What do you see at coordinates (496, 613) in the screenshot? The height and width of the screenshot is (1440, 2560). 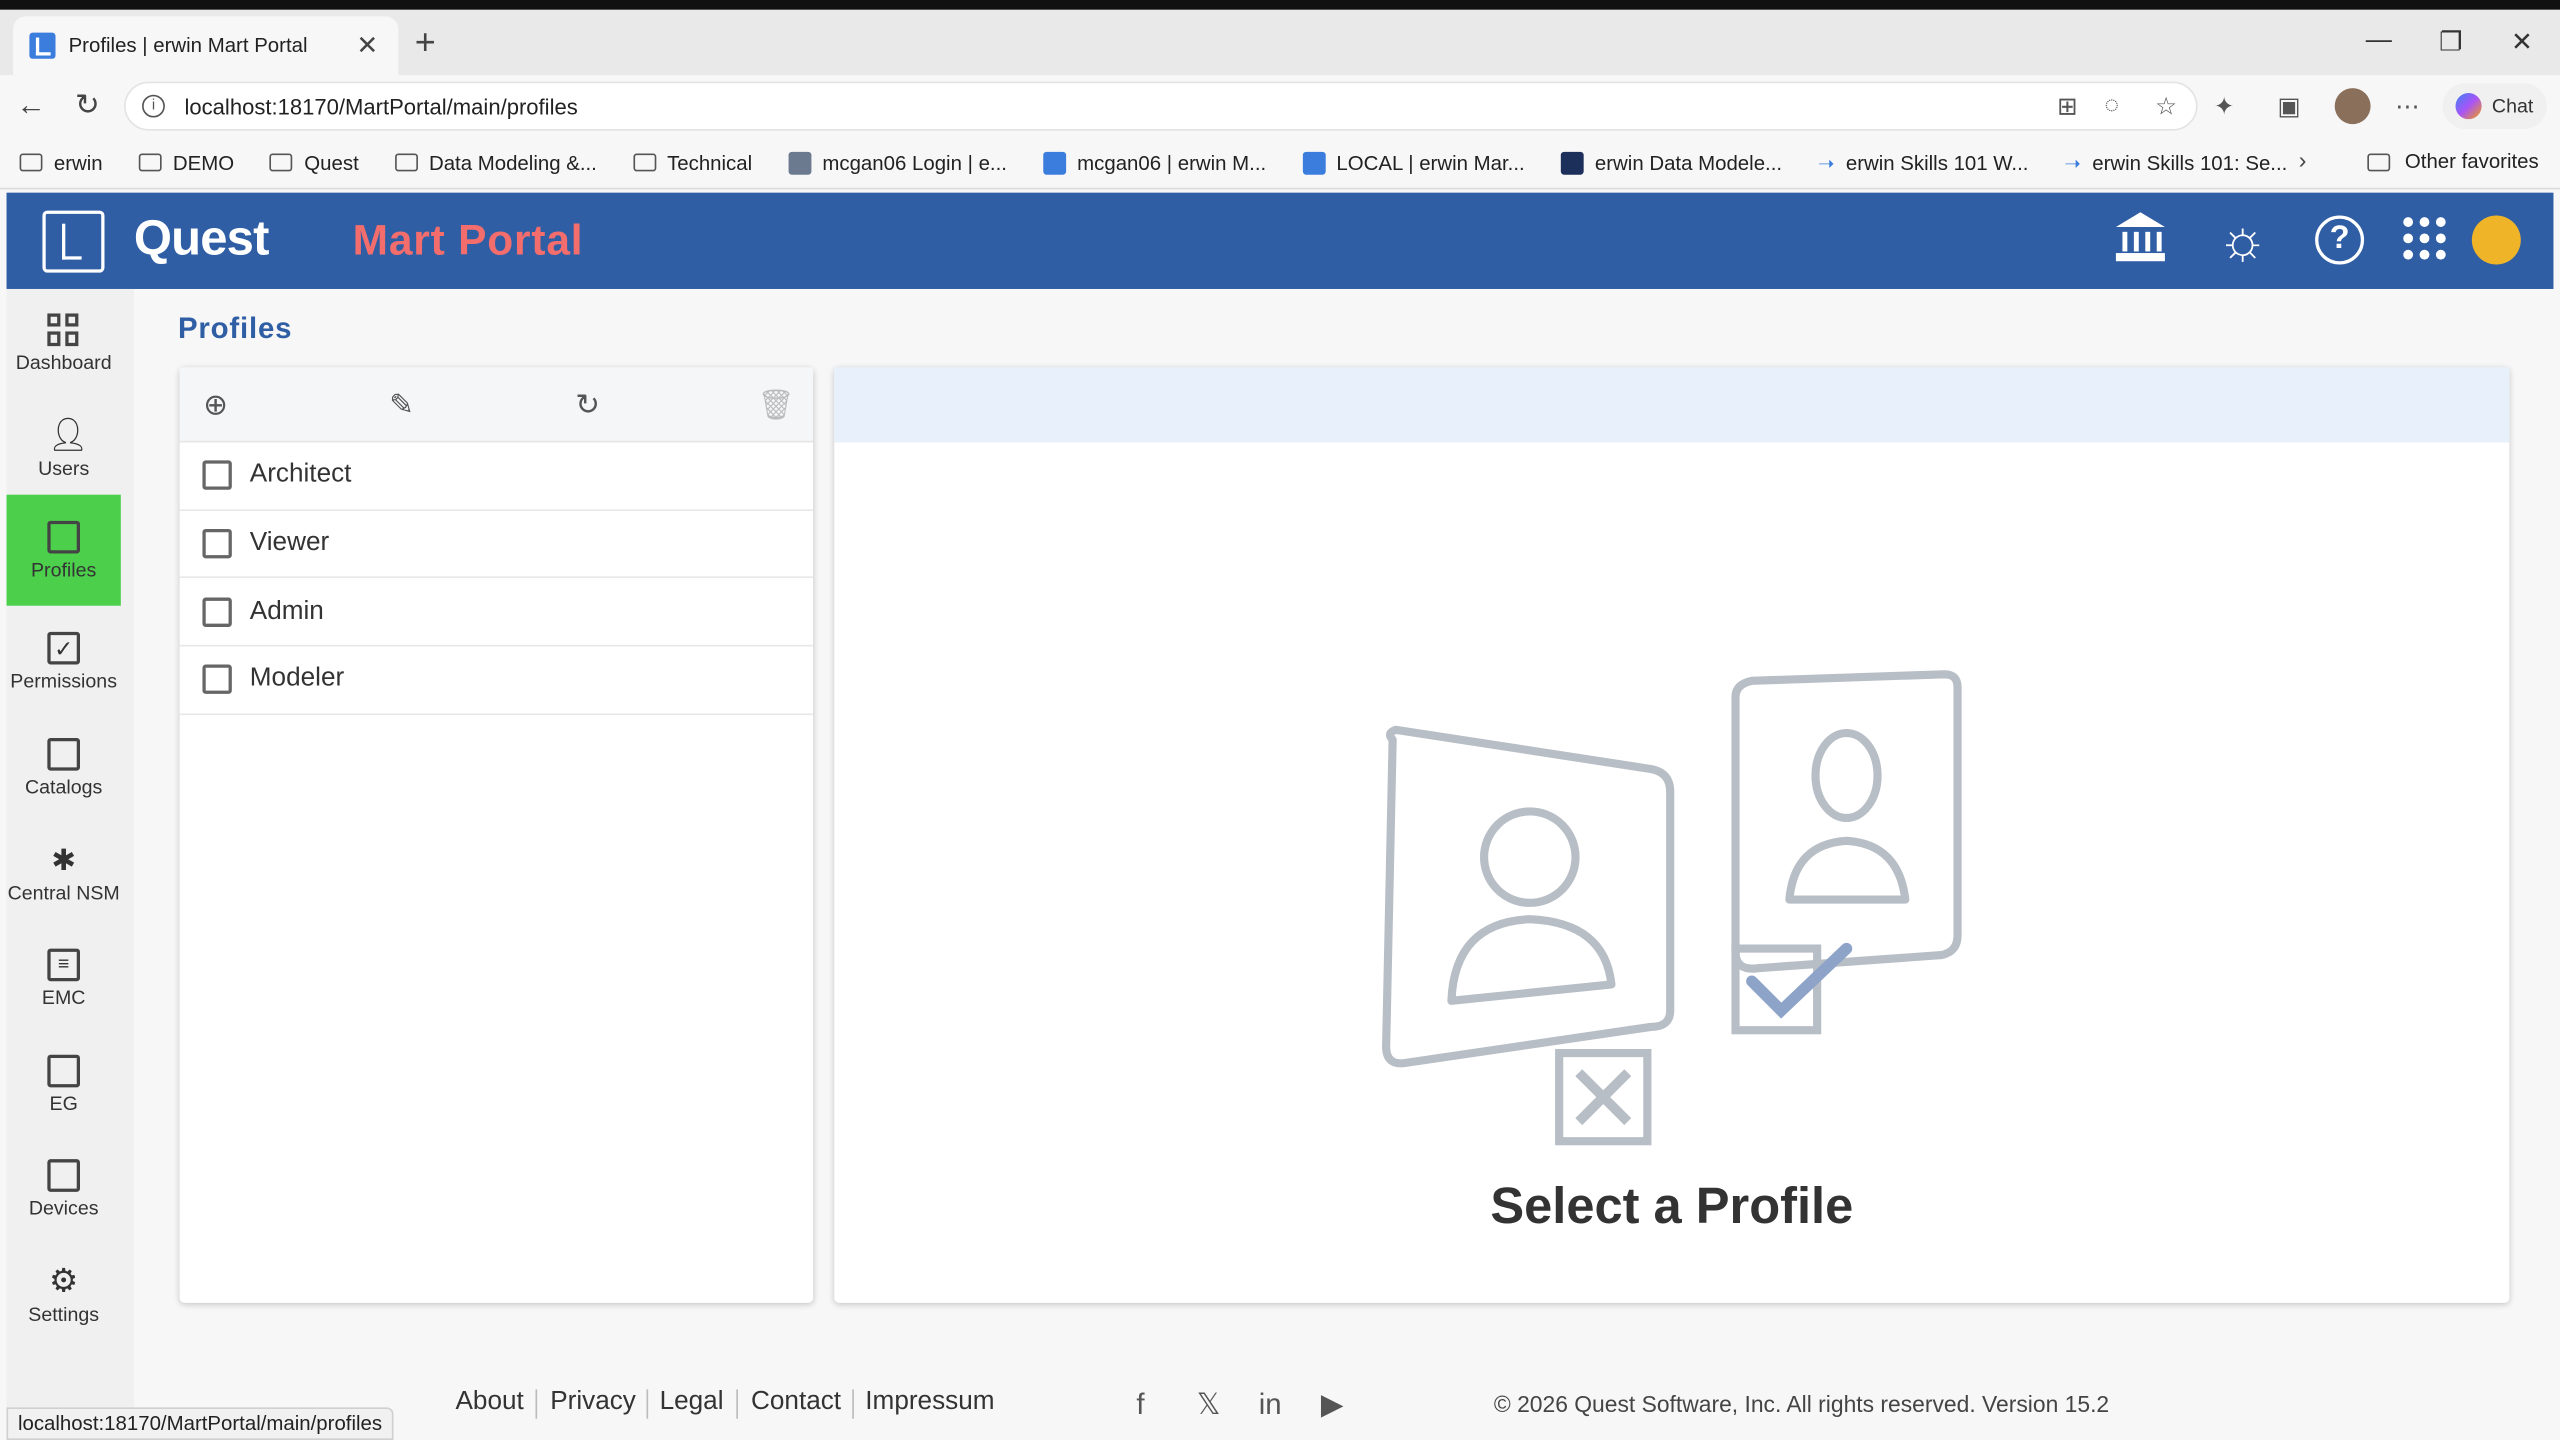 I see `list-item: Admin` at bounding box center [496, 613].